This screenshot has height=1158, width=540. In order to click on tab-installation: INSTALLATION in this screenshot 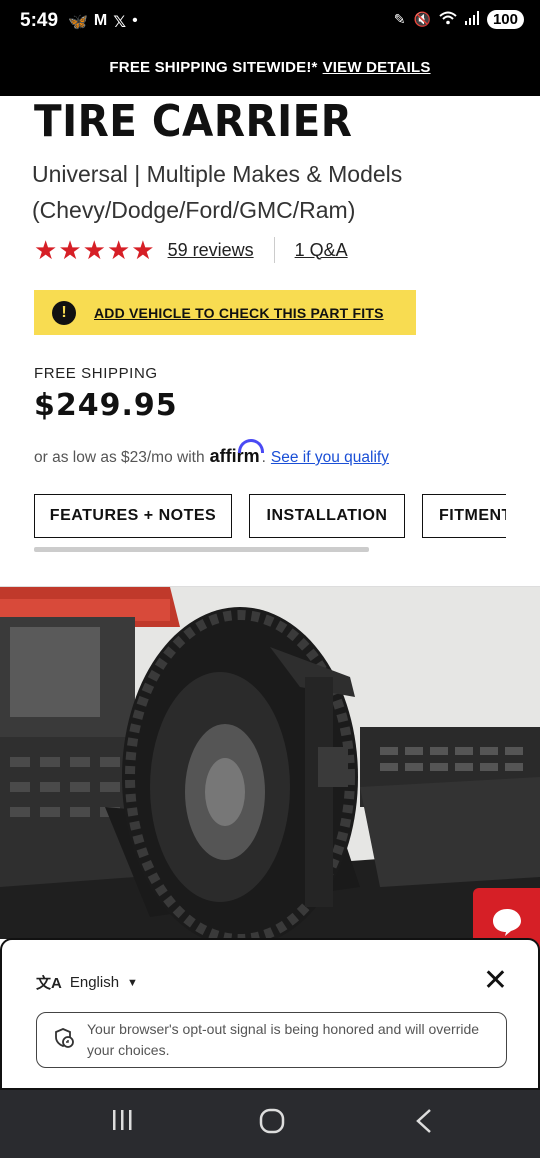, I will do `click(327, 516)`.